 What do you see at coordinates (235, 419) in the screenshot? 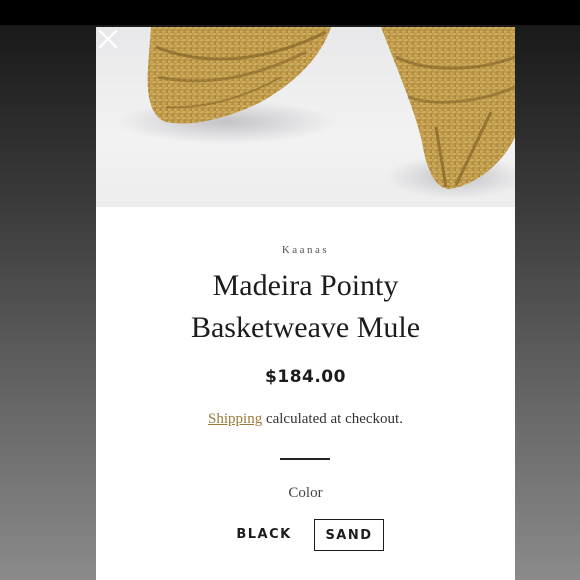
I see `shipping-link: Shipping` at bounding box center [235, 419].